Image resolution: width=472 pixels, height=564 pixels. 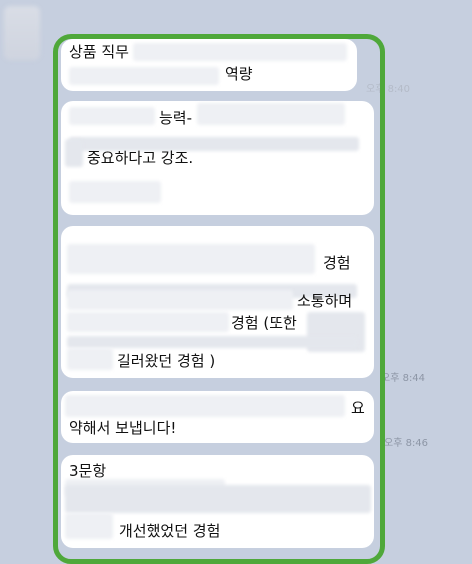 What do you see at coordinates (403, 378) in the screenshot?
I see `message-timestamp: 오후 8:44` at bounding box center [403, 378].